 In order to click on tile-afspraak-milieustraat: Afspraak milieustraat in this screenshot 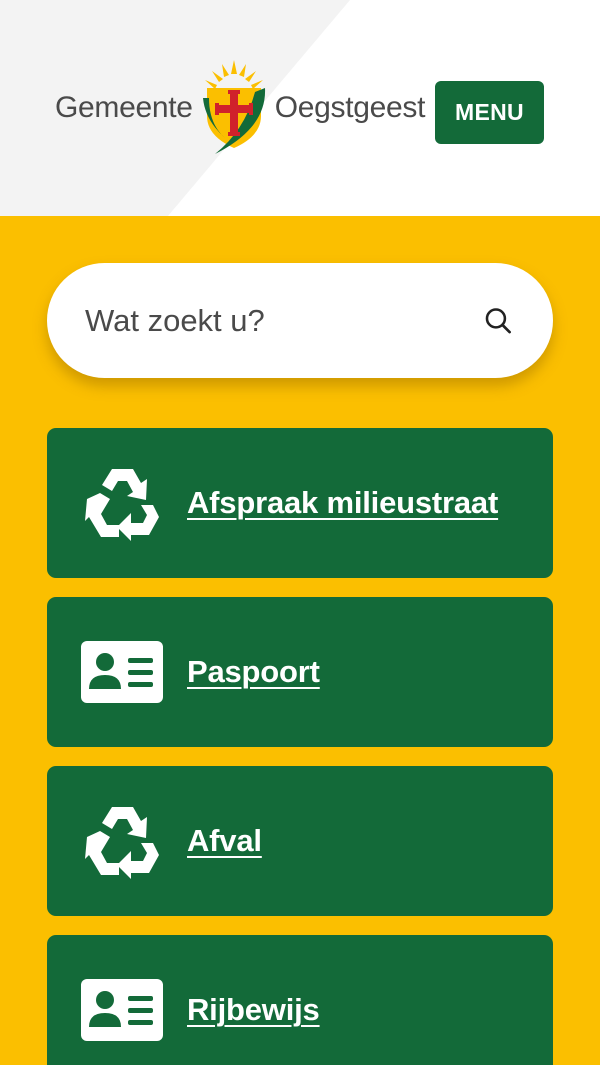, I will do `click(300, 503)`.